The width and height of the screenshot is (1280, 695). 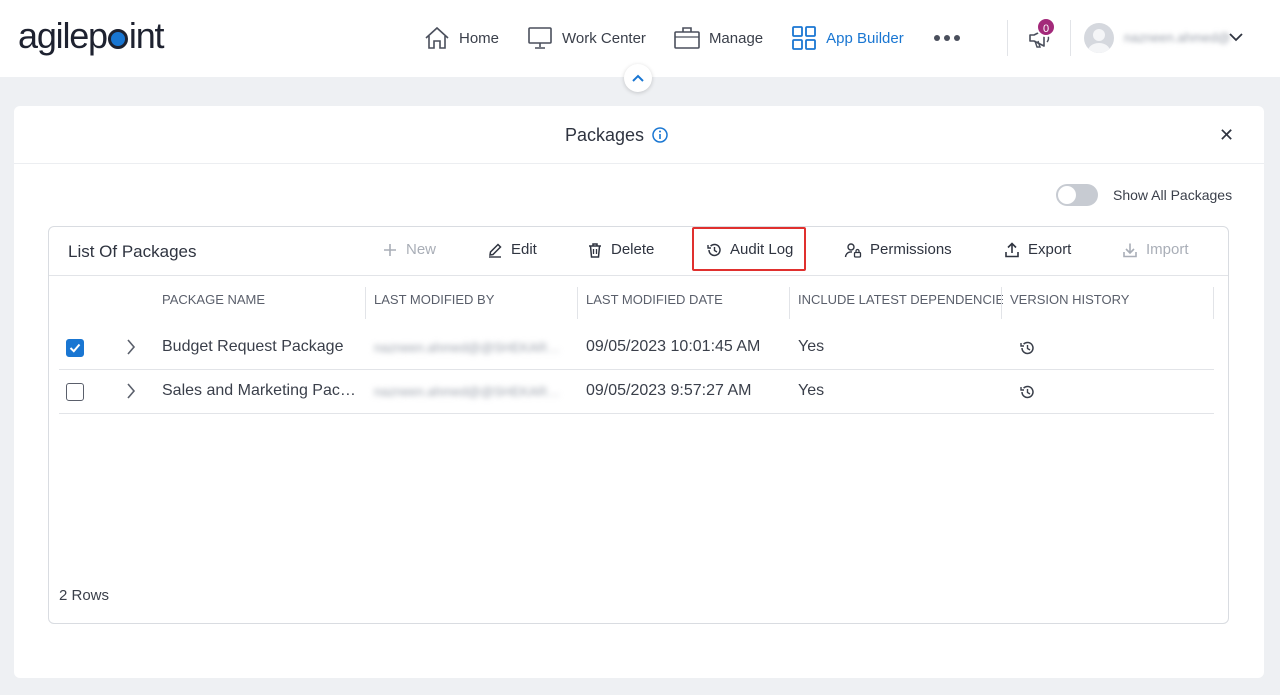 What do you see at coordinates (595, 250) in the screenshot?
I see `trash-icon` at bounding box center [595, 250].